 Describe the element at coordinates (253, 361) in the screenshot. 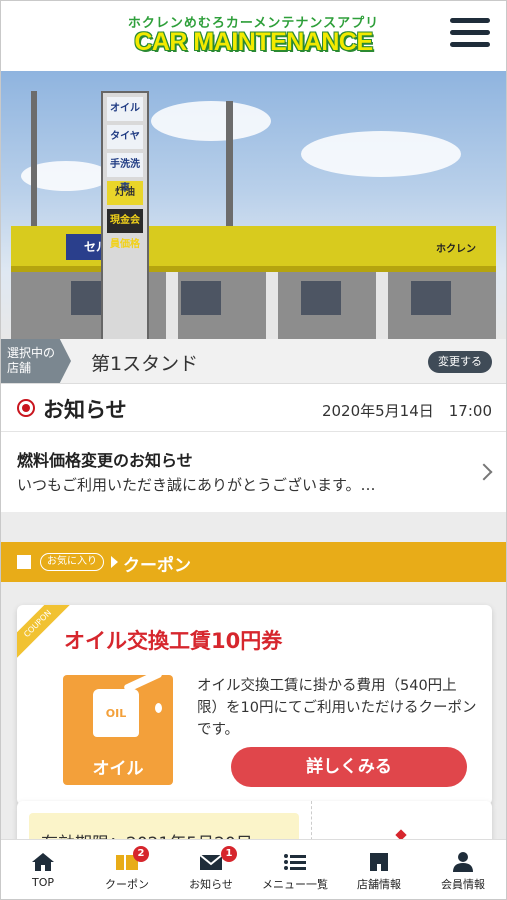

I see `selected-store-bar: 選択中の 店舗 第1スタンド 変更する` at that location.